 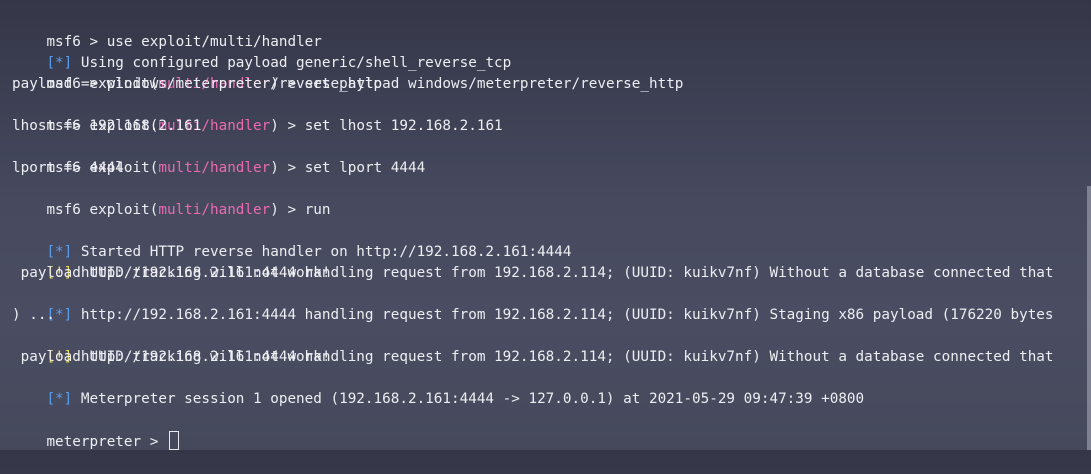 I want to click on terminal-line-output: lhost => 192.168.2.161, so click(x=107, y=126).